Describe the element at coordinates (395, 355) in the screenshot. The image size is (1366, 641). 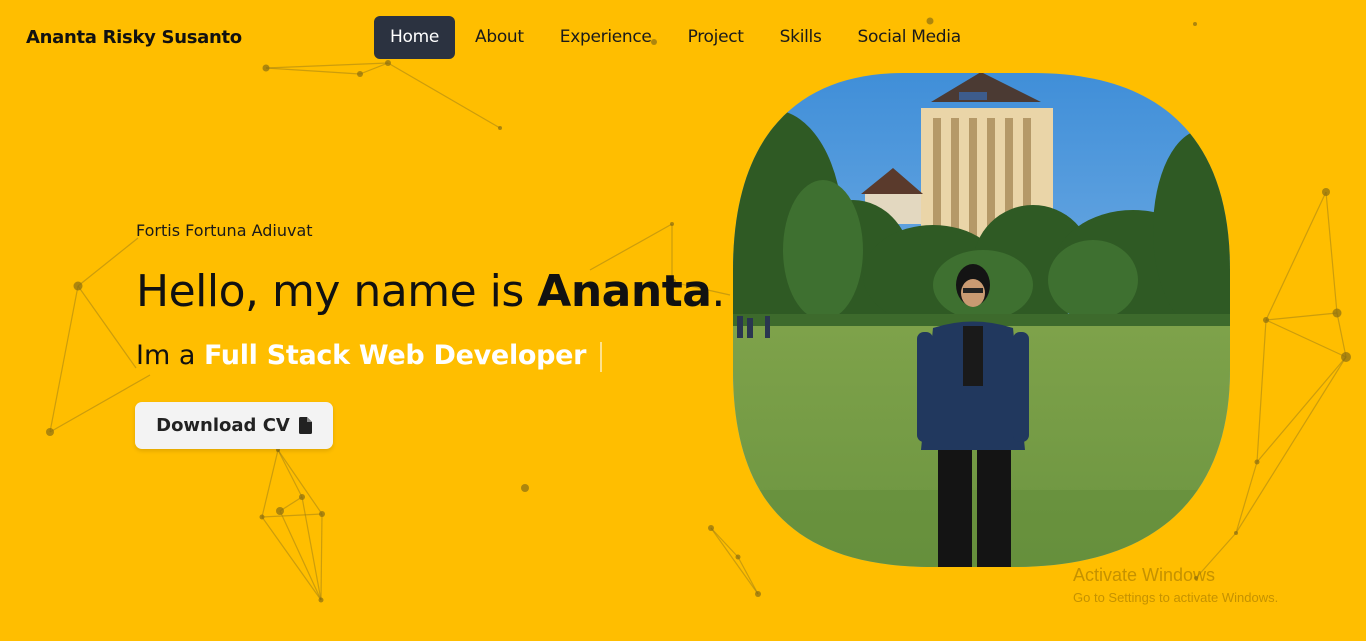
I see `role-typed-text: Full Stack Web Developer` at that location.